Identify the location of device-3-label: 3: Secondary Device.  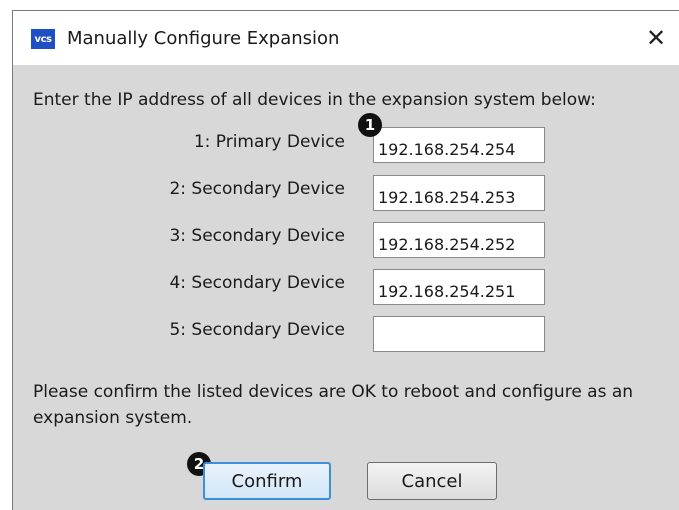
(257, 236).